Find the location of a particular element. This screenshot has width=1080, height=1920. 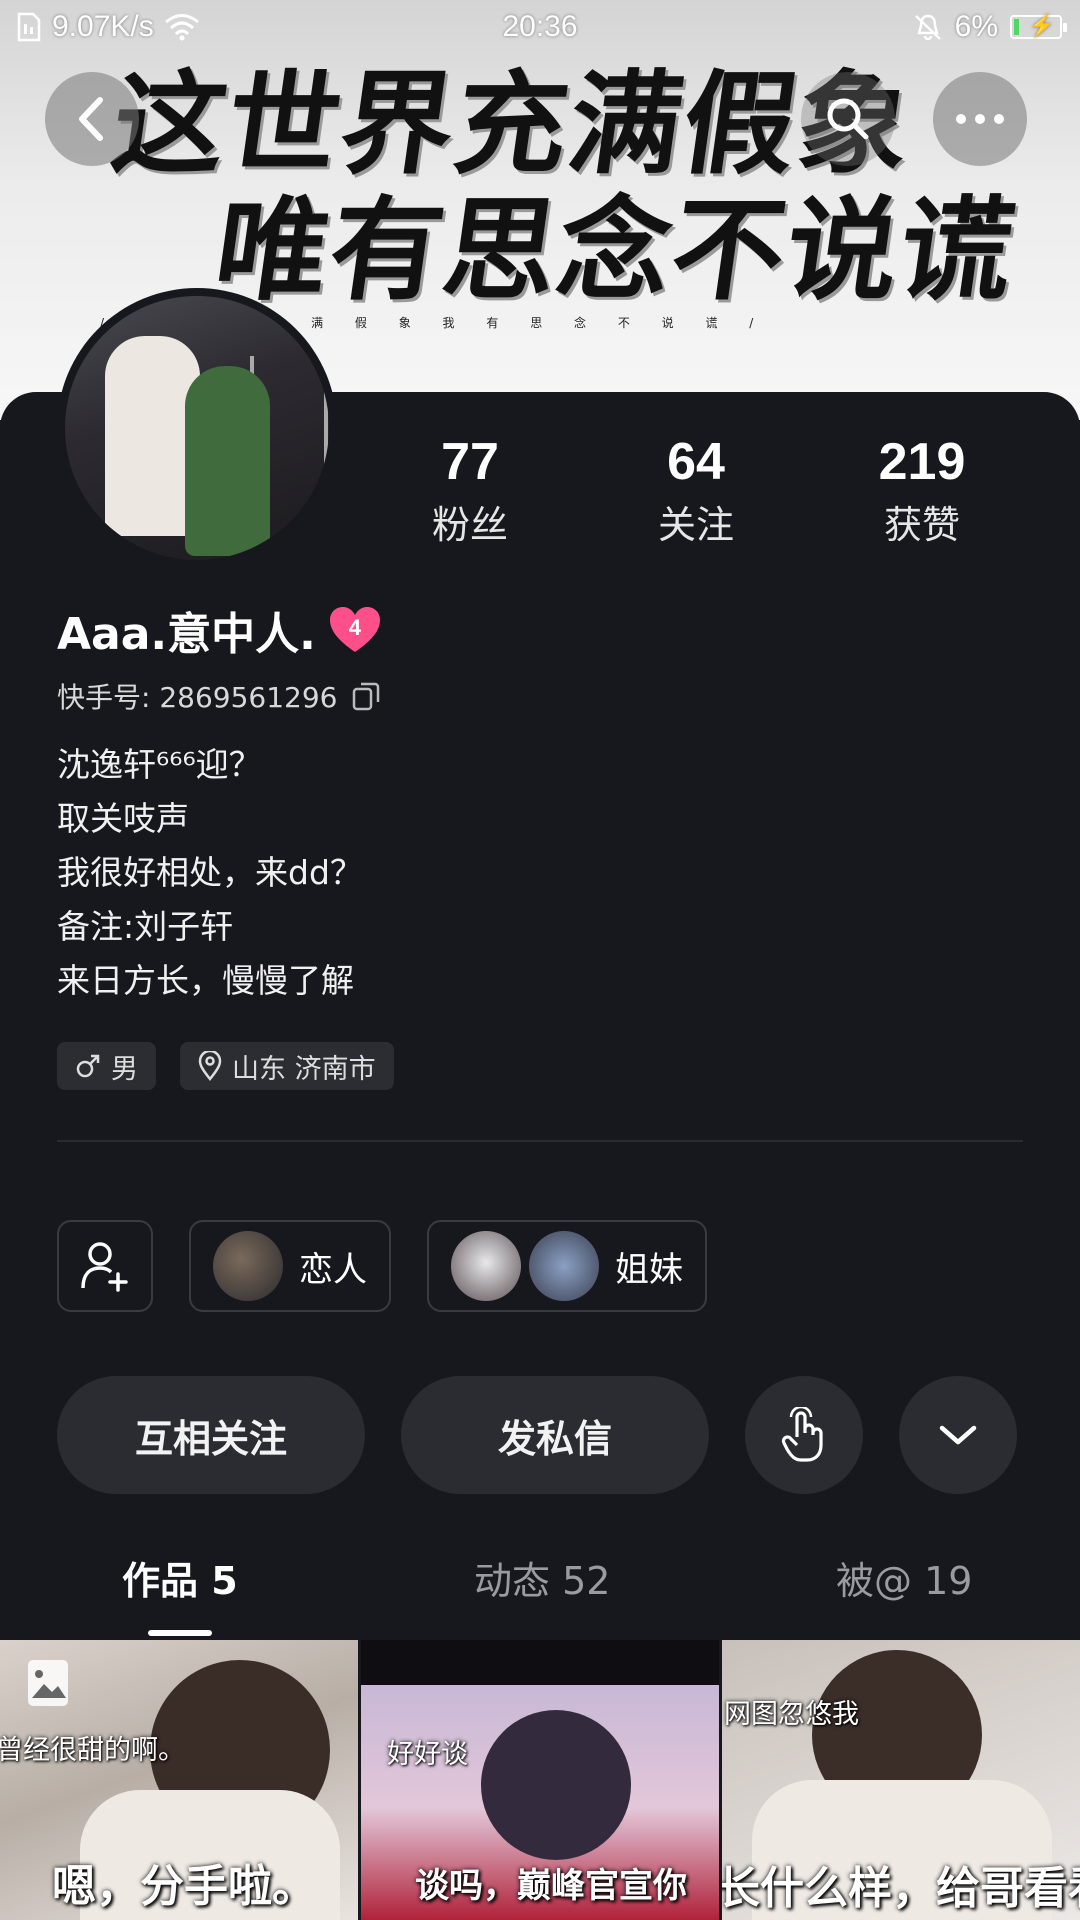

avatar is located at coordinates (197, 428).